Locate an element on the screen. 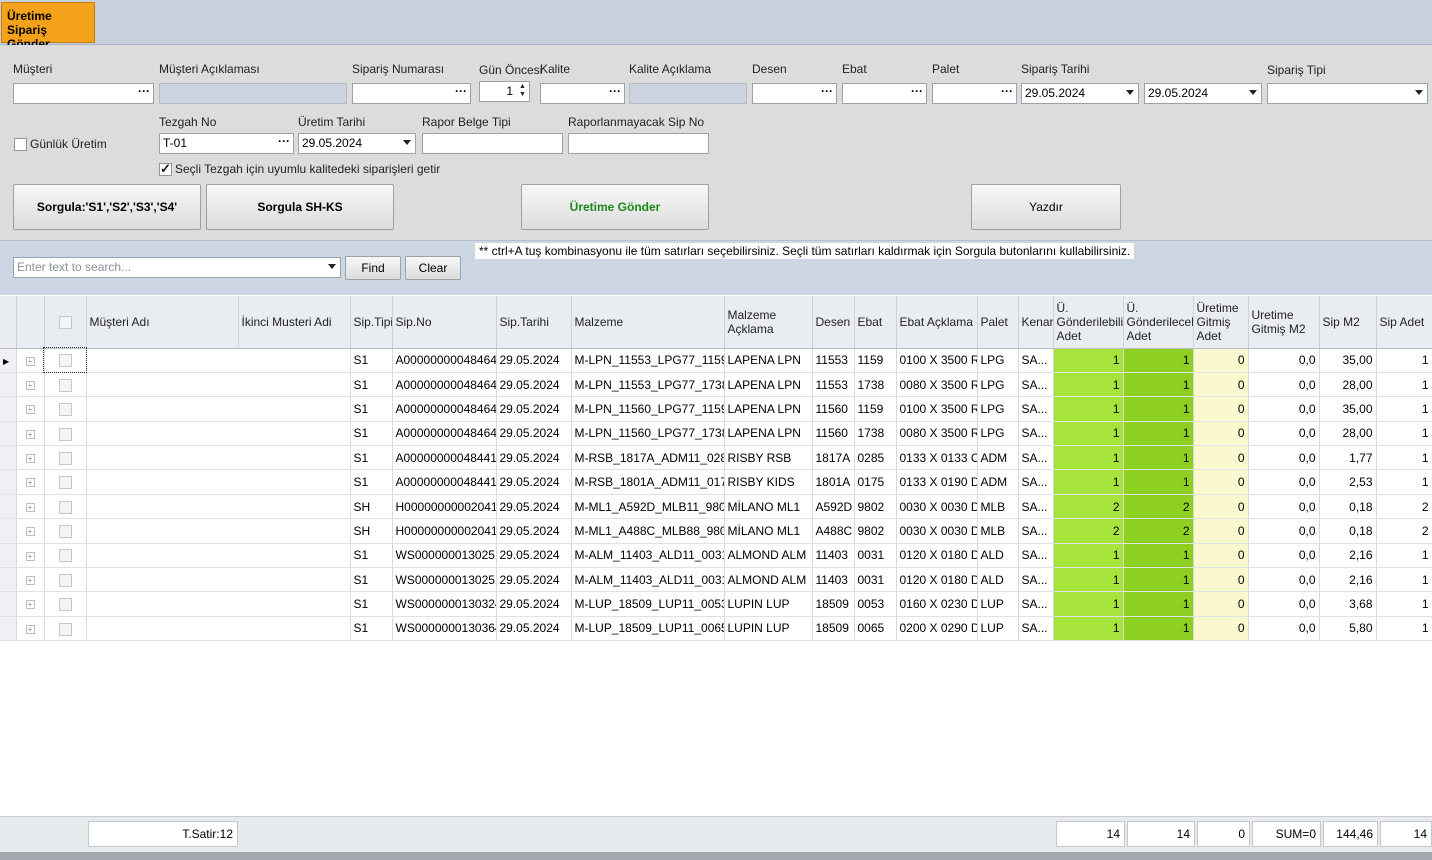 The width and height of the screenshot is (1432, 860). col-malzeme-aciklama: Malzeme Açklama is located at coordinates (768, 322).